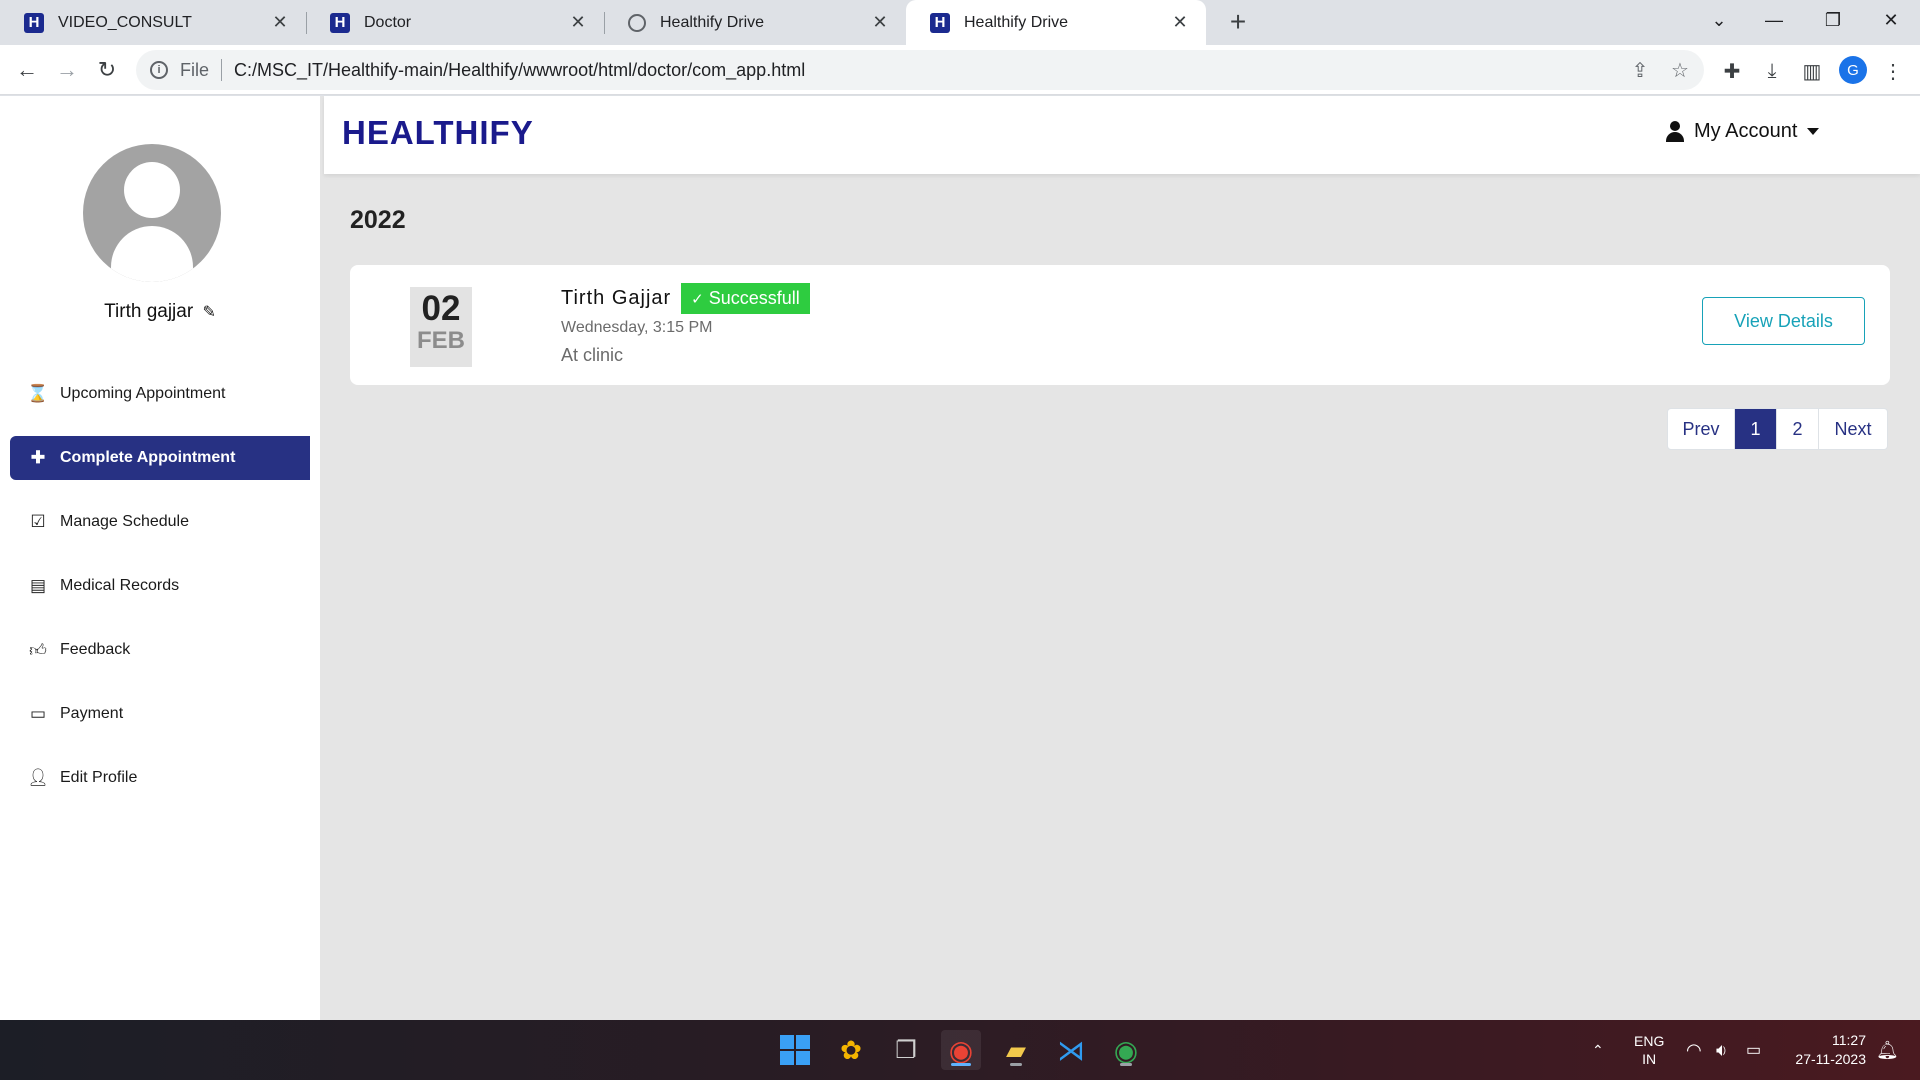 The height and width of the screenshot is (1080, 1920). What do you see at coordinates (107, 70) in the screenshot?
I see `reload-icon: ↻` at bounding box center [107, 70].